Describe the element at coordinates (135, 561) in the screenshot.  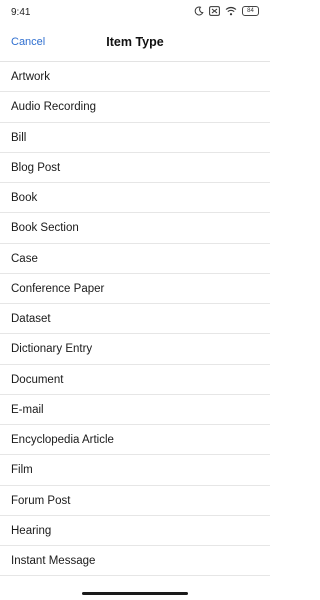
I see `list-item: Instant Message` at that location.